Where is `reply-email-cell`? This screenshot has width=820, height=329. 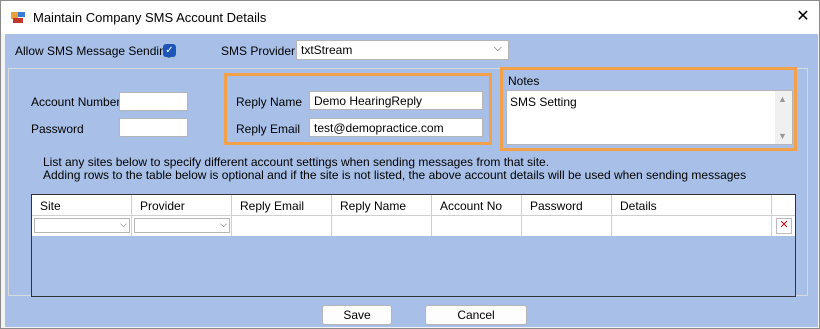
reply-email-cell is located at coordinates (282, 226).